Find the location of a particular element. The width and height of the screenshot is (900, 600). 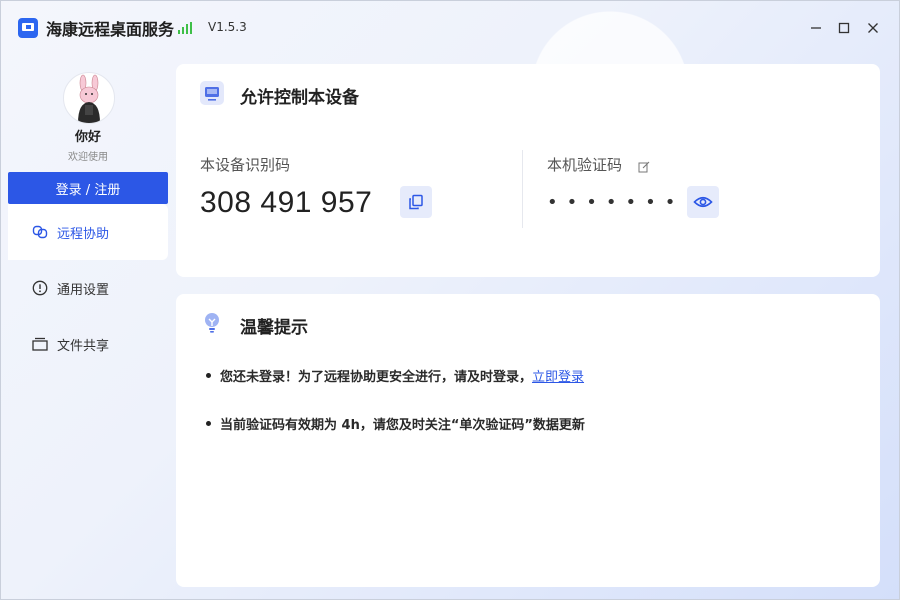

device-id-value: 308 491 957 is located at coordinates (286, 202).